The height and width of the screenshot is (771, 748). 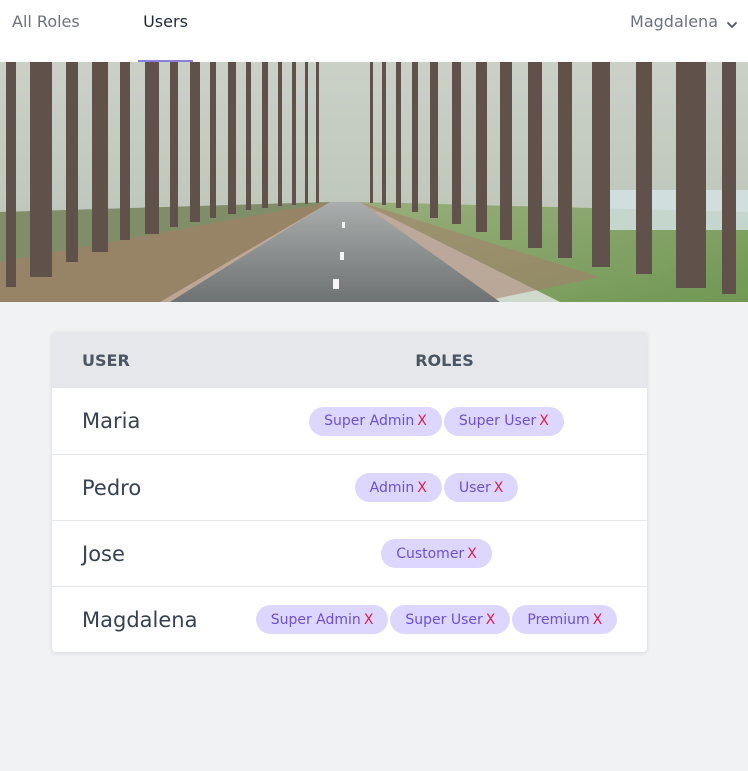 What do you see at coordinates (349, 360) in the screenshot?
I see `table-header: USER ROLES` at bounding box center [349, 360].